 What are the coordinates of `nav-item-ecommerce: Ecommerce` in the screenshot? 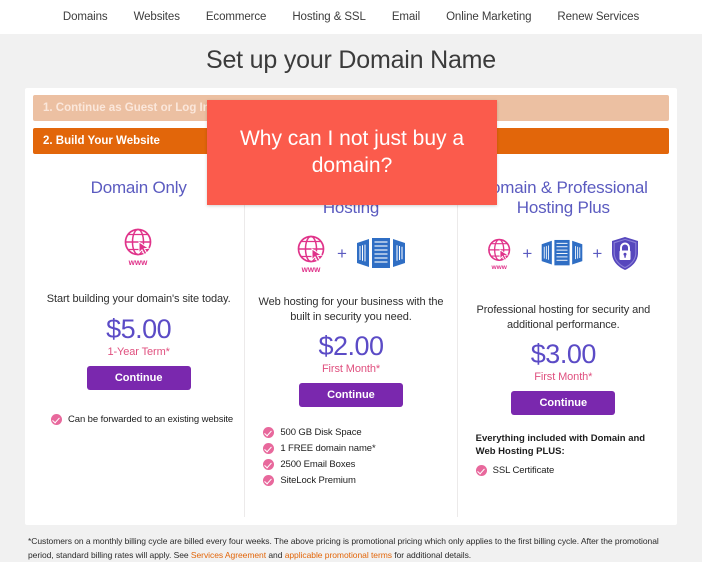 It's located at (236, 17).